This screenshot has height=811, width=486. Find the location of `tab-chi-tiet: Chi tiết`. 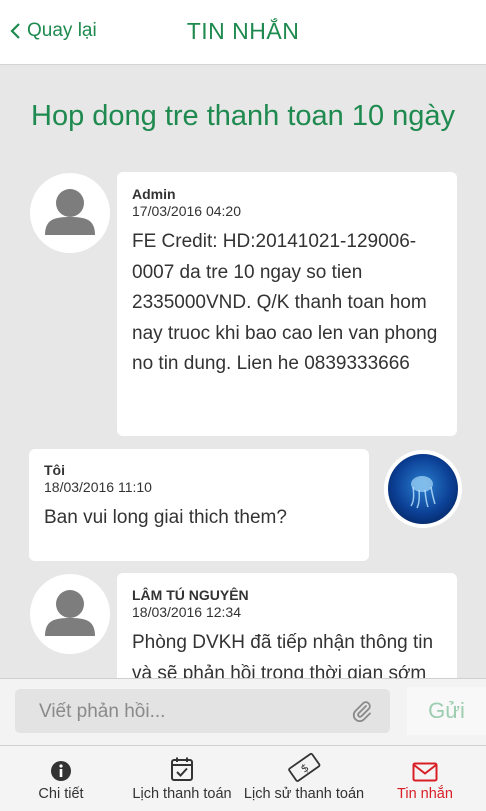

tab-chi-tiet: Chi tiết is located at coordinates (61, 778).